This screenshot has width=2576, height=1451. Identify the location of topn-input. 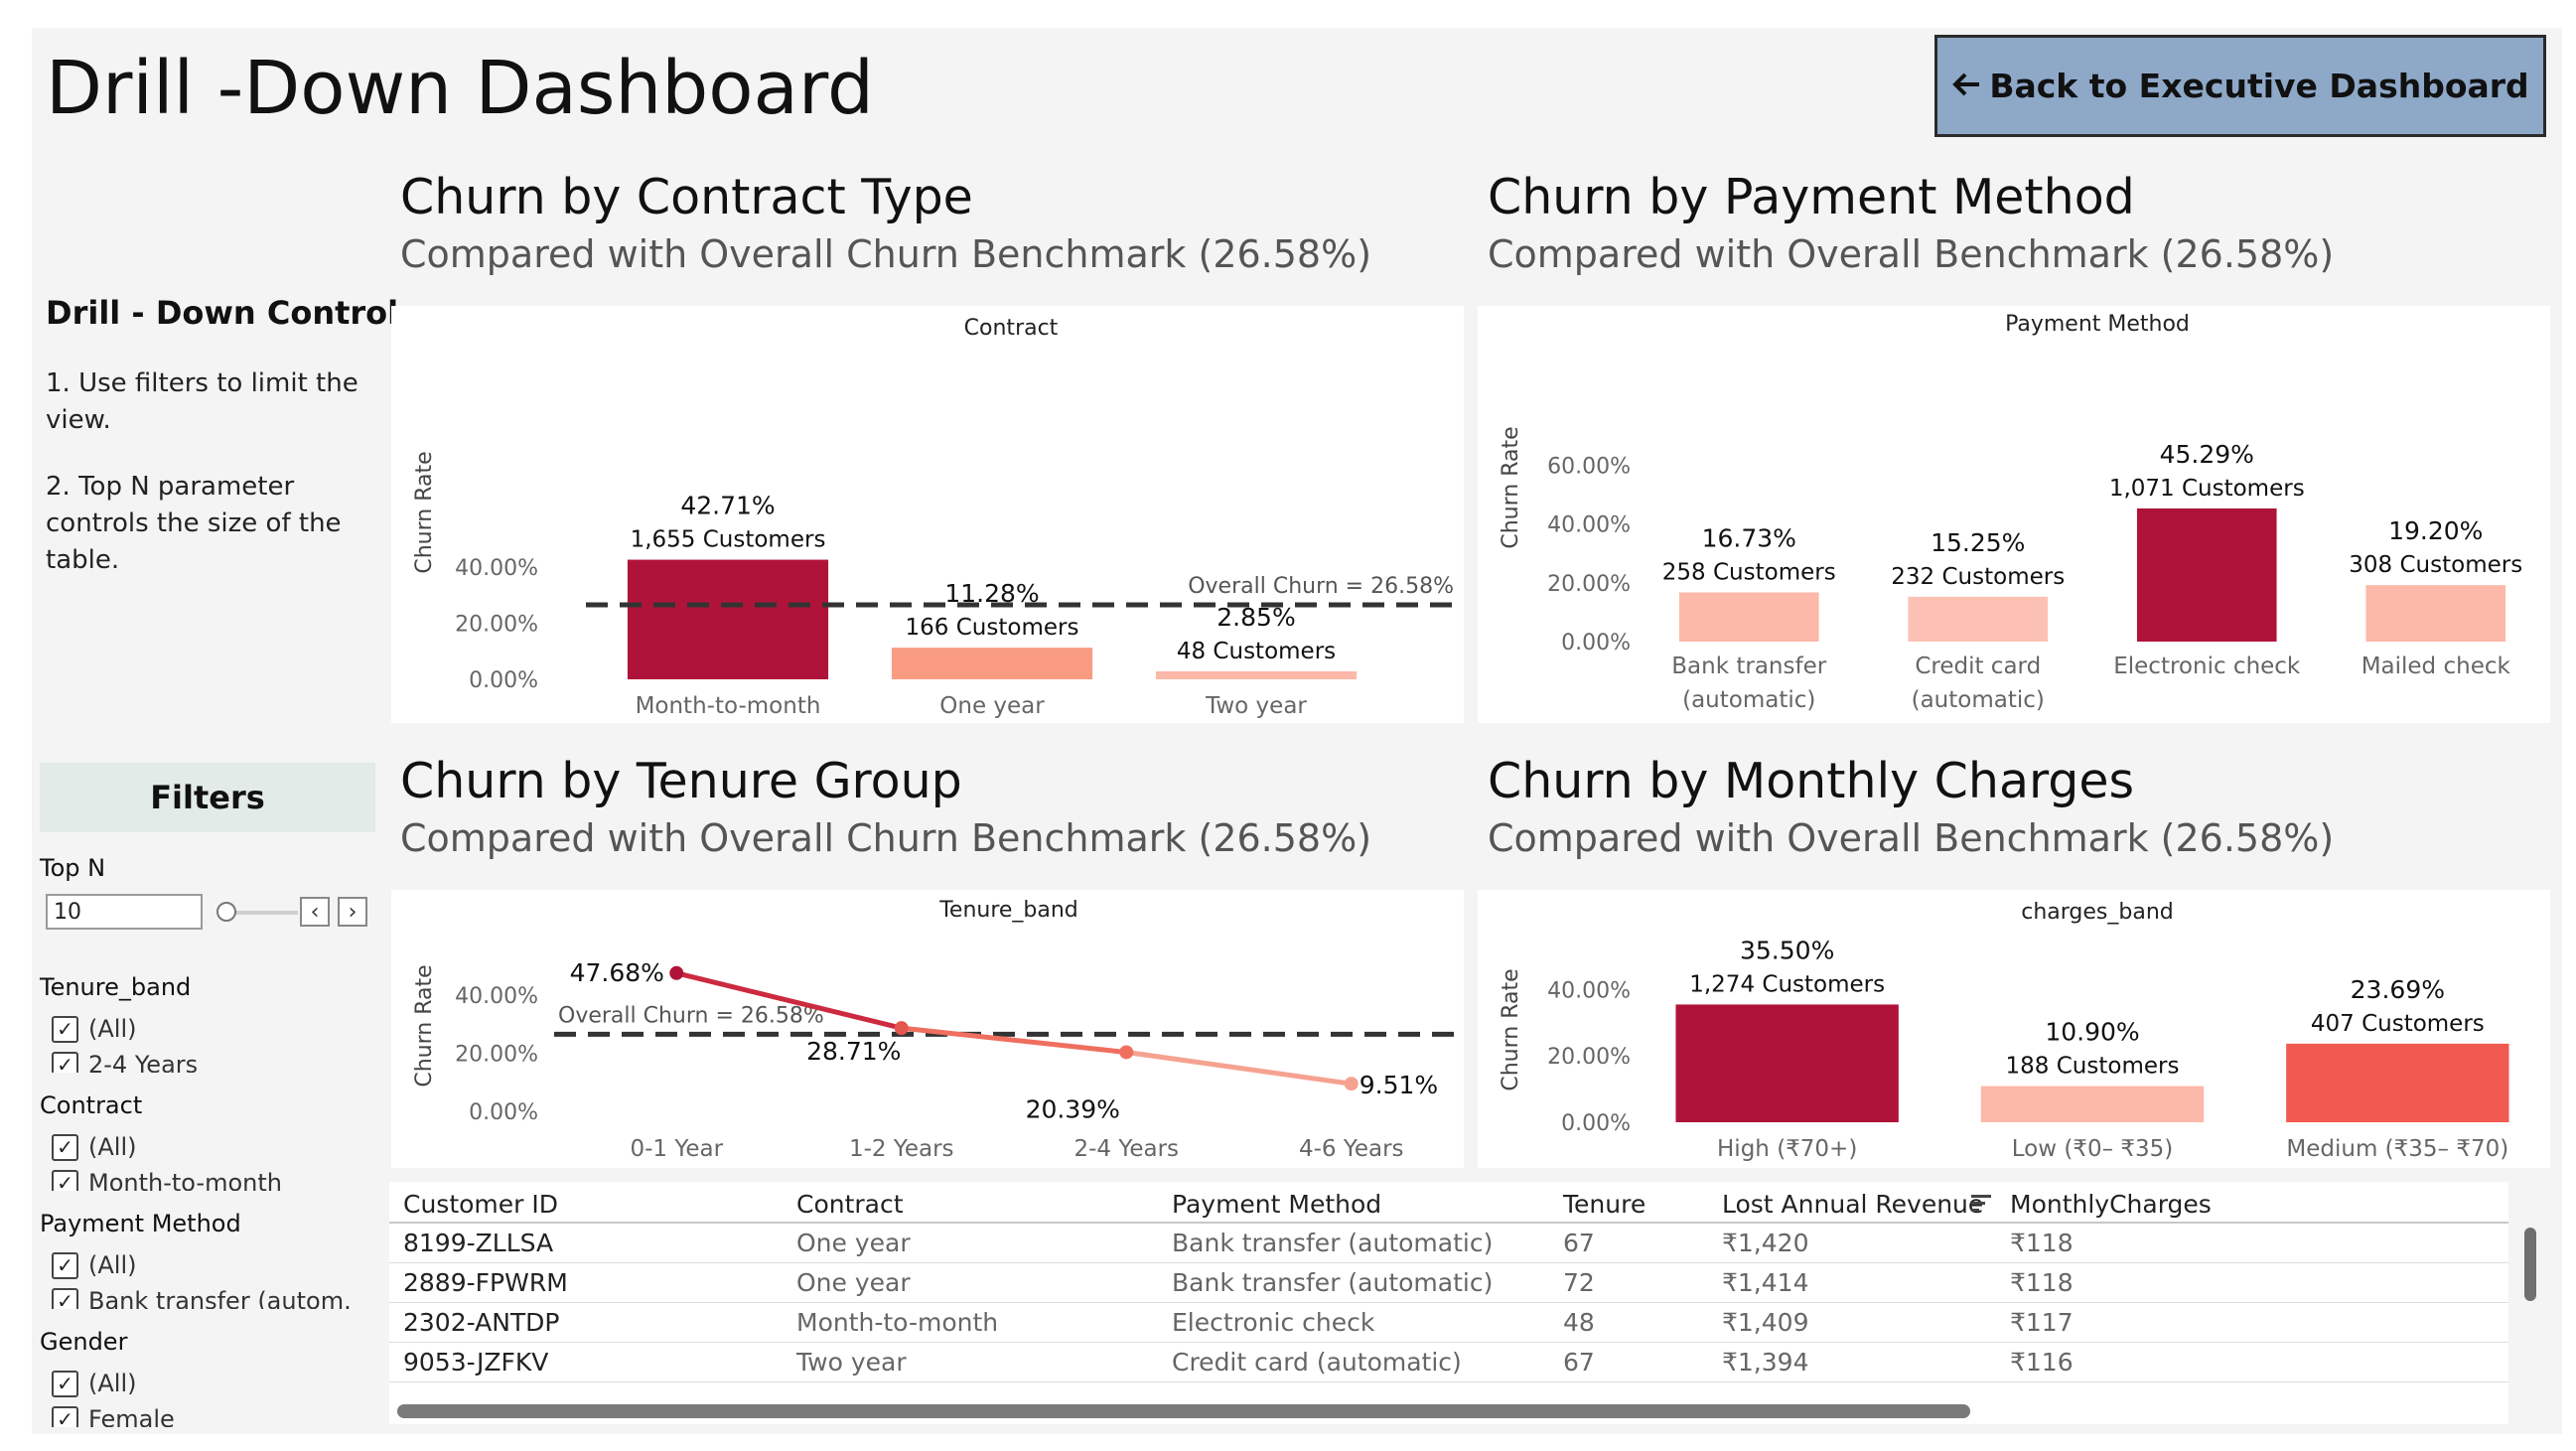
(125, 912).